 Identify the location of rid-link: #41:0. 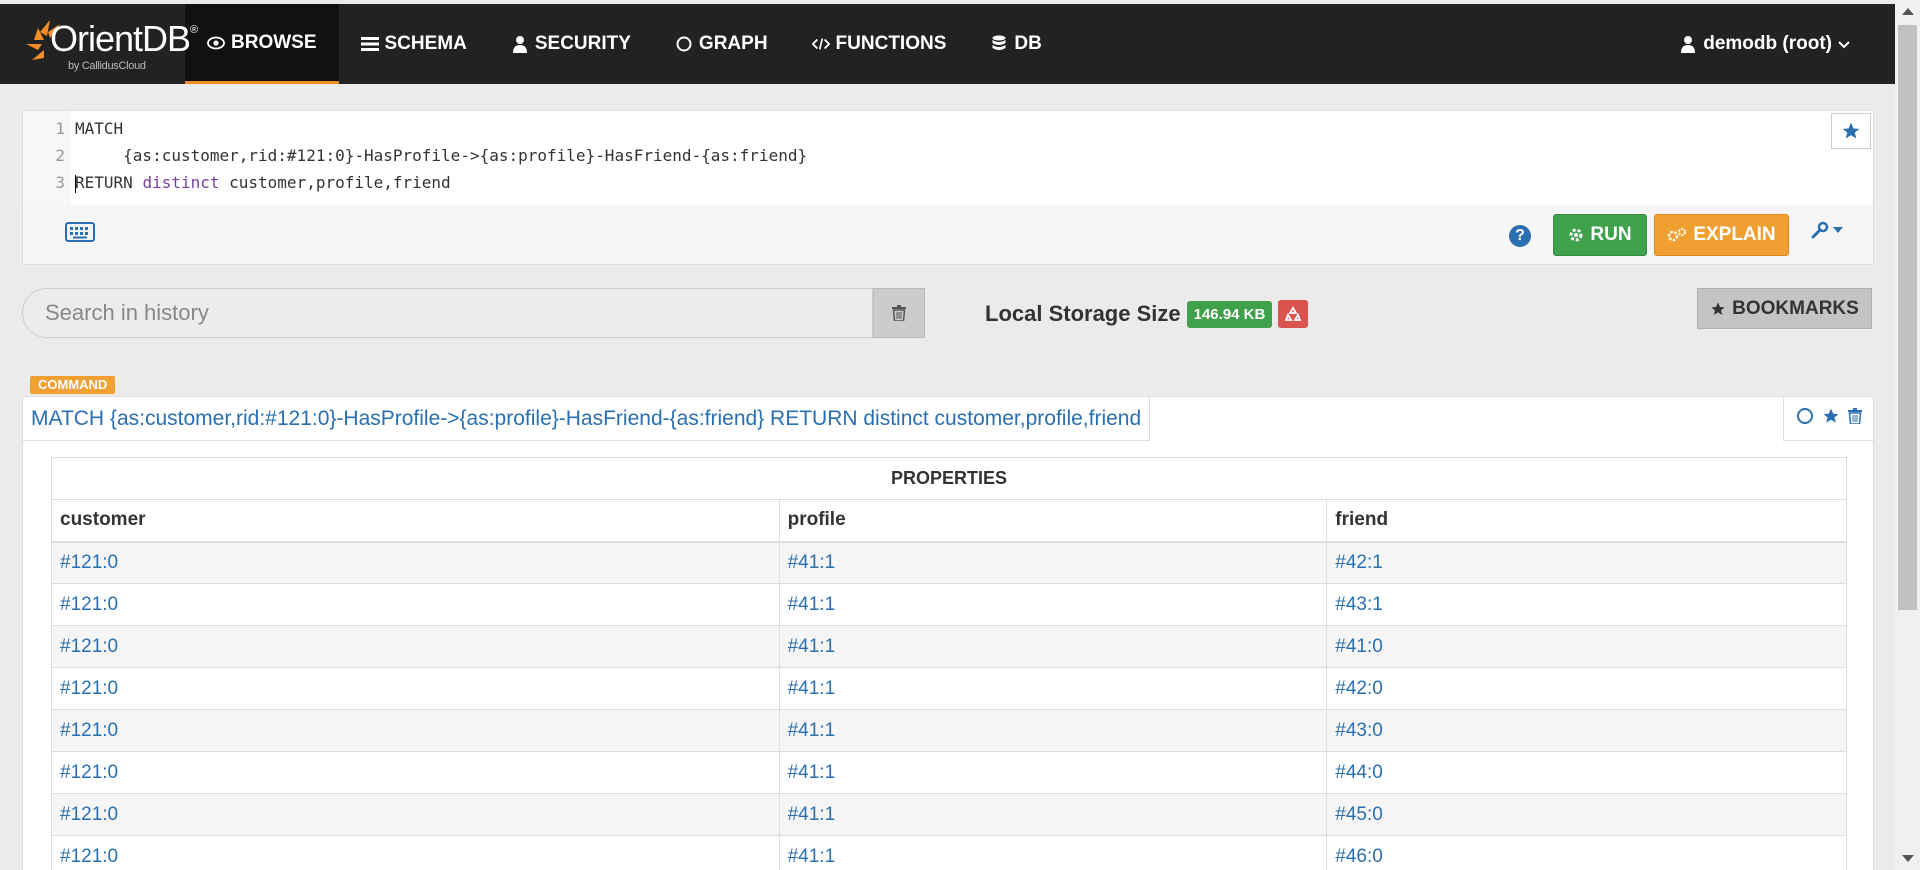
(1586, 646).